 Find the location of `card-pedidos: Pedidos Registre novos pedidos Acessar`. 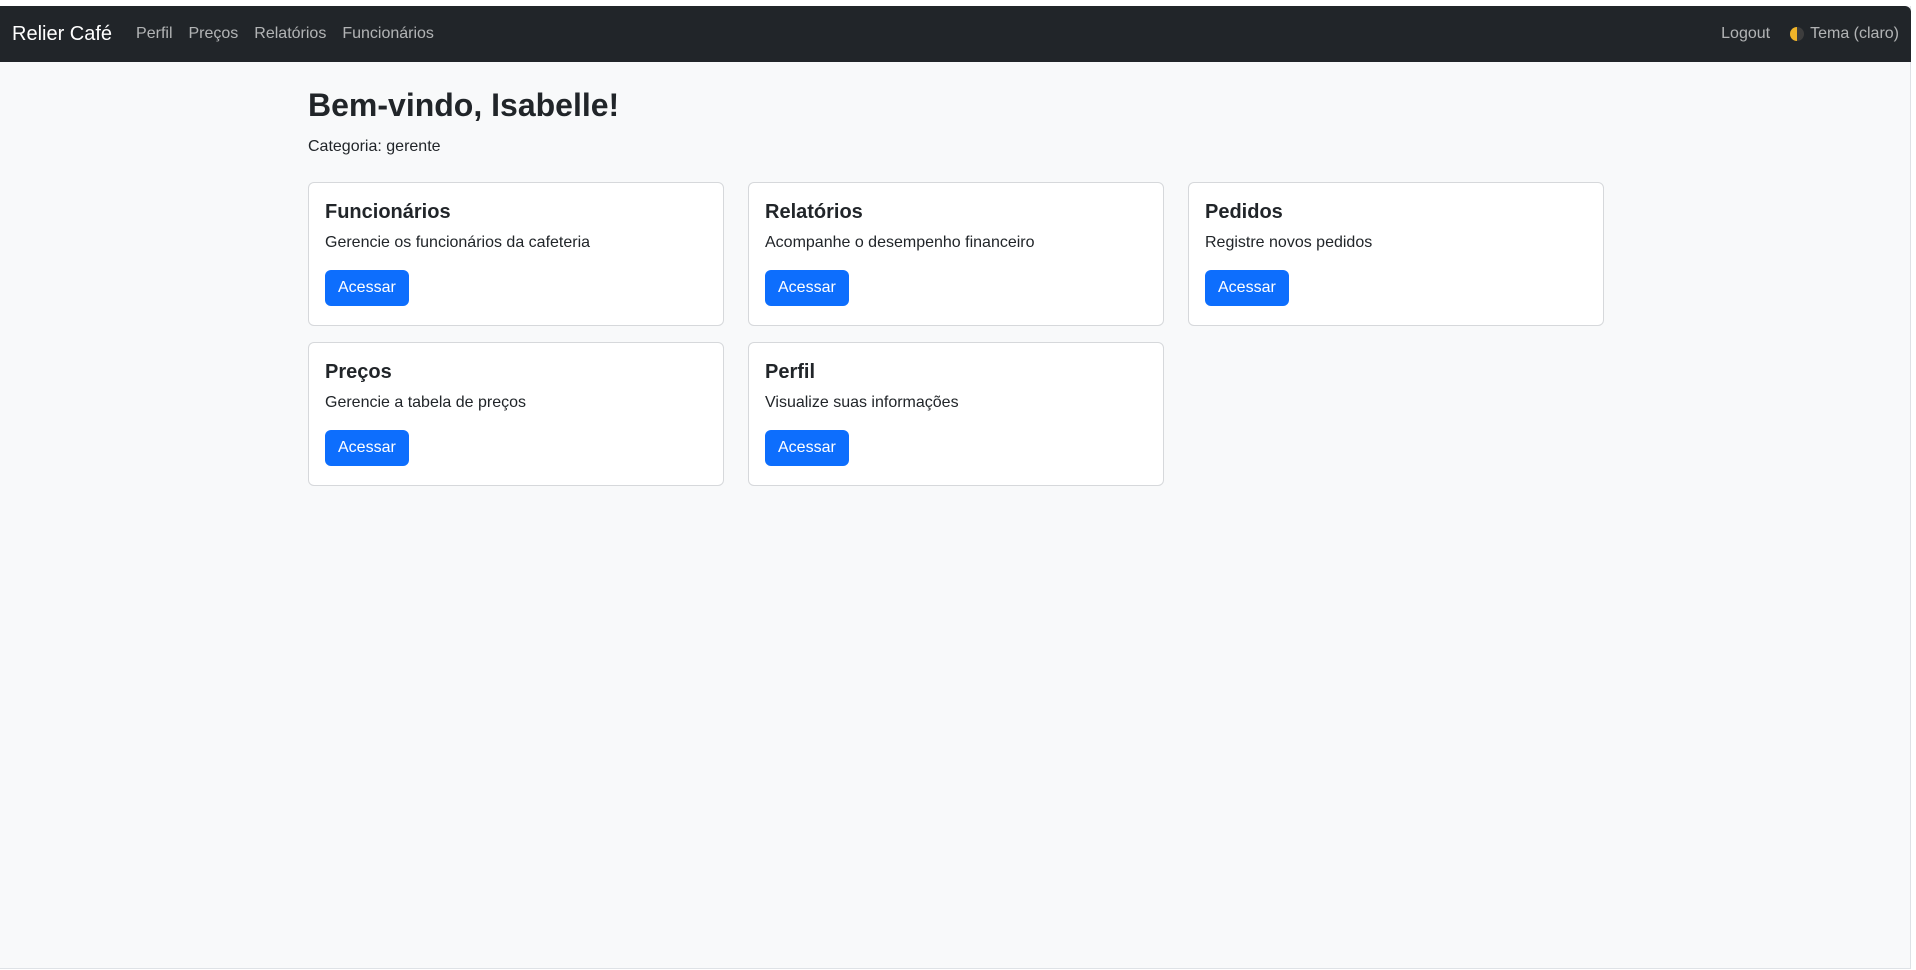

card-pedidos: Pedidos Registre novos pedidos Acessar is located at coordinates (1396, 254).